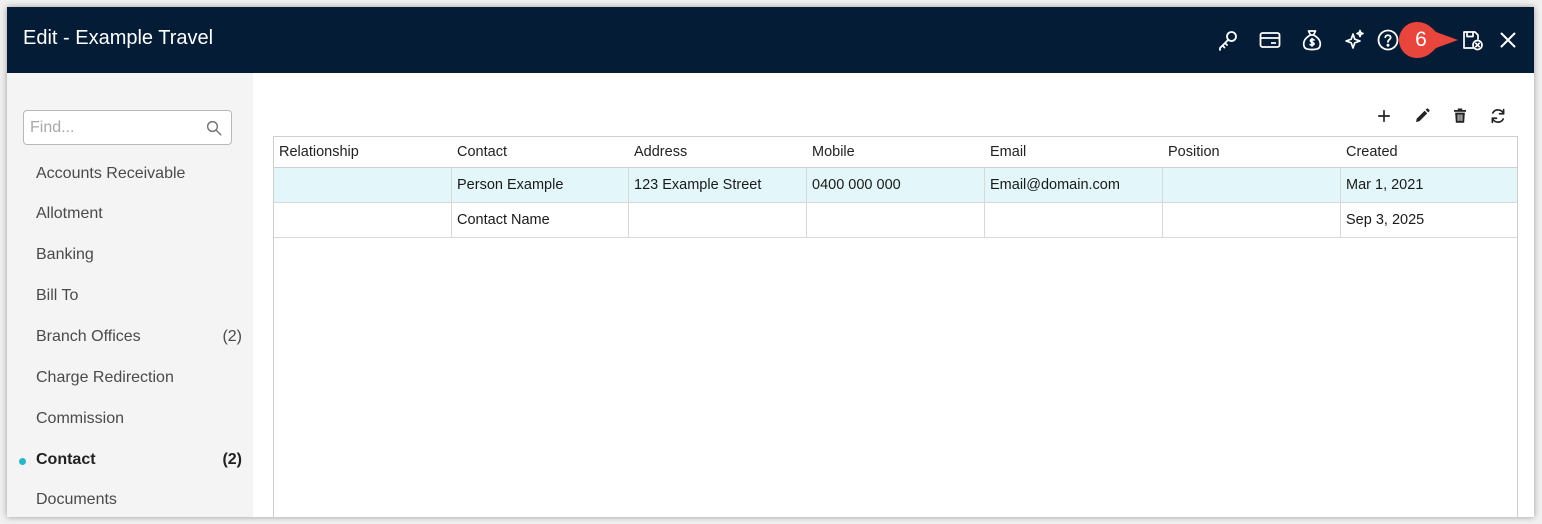 This screenshot has height=524, width=1542. I want to click on cell-created: Sep 3, 2025, so click(1385, 220).